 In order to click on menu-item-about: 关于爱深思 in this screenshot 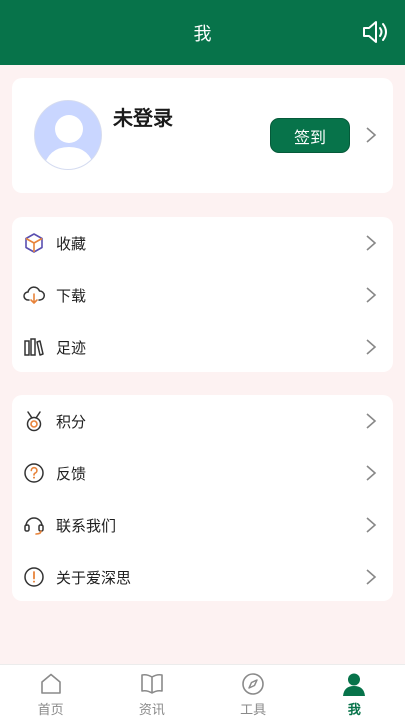, I will do `click(202, 577)`.